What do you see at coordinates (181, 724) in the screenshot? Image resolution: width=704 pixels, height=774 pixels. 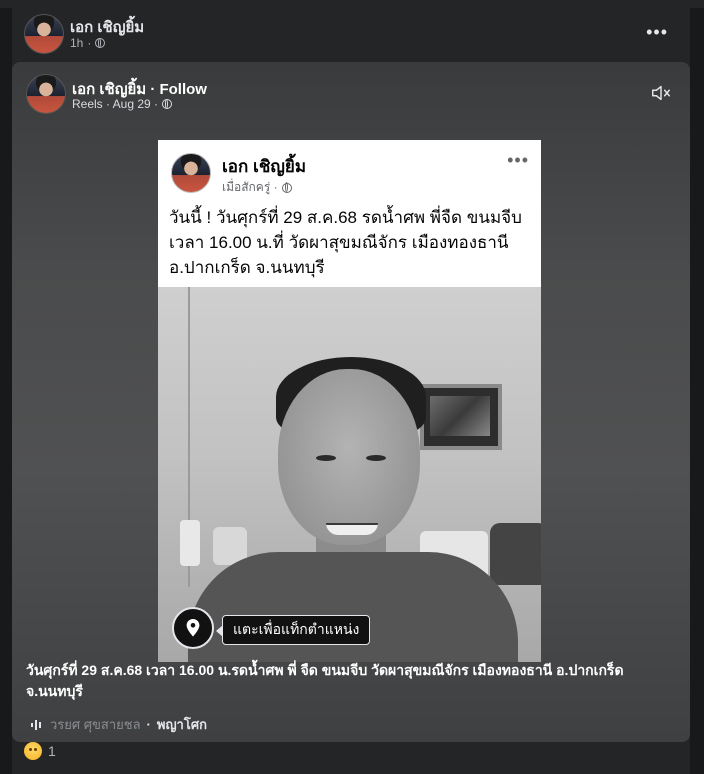 I see `audio-title: พญาโศก` at bounding box center [181, 724].